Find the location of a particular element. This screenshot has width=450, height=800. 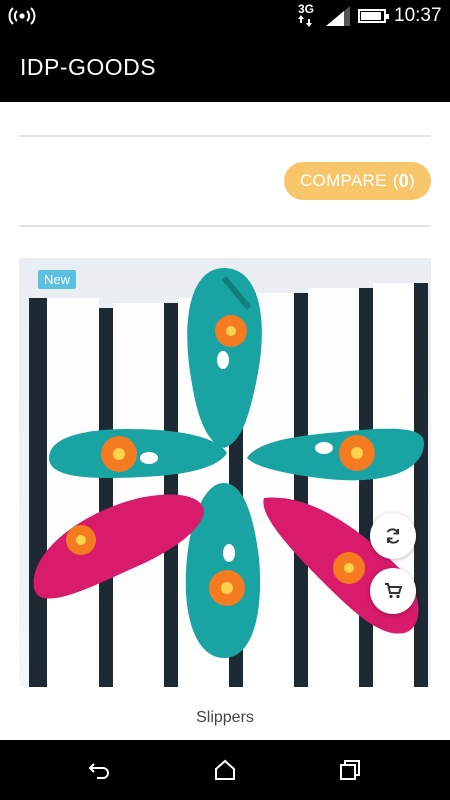

data-arrows-icon is located at coordinates (305, 21).